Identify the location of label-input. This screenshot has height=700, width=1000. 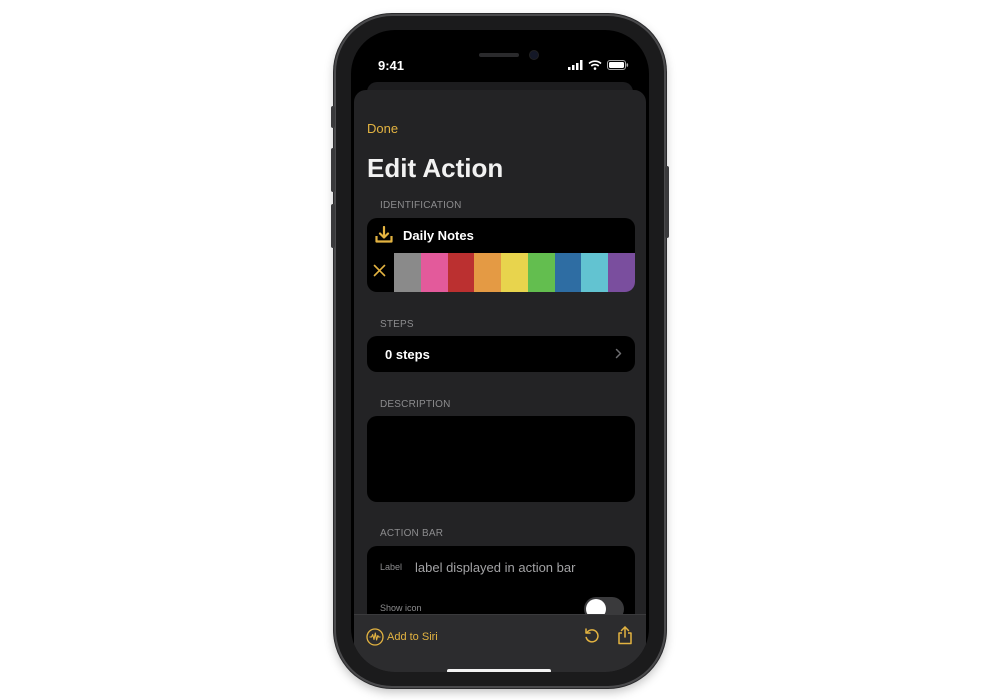
(520, 567).